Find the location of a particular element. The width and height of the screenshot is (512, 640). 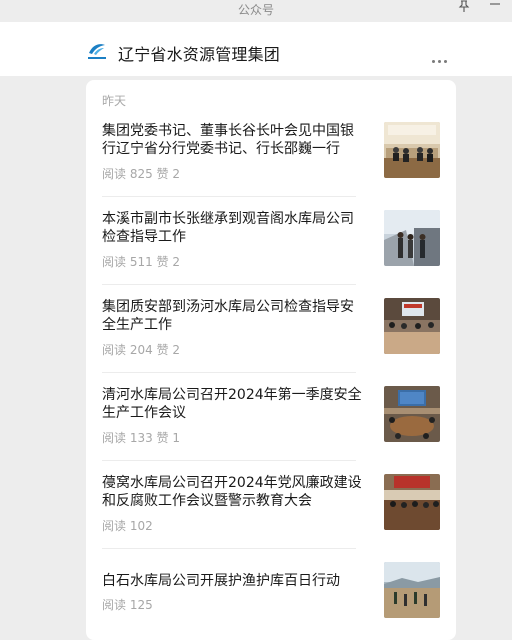

article-stats: 阅读 133 赞 1 is located at coordinates (141, 437).